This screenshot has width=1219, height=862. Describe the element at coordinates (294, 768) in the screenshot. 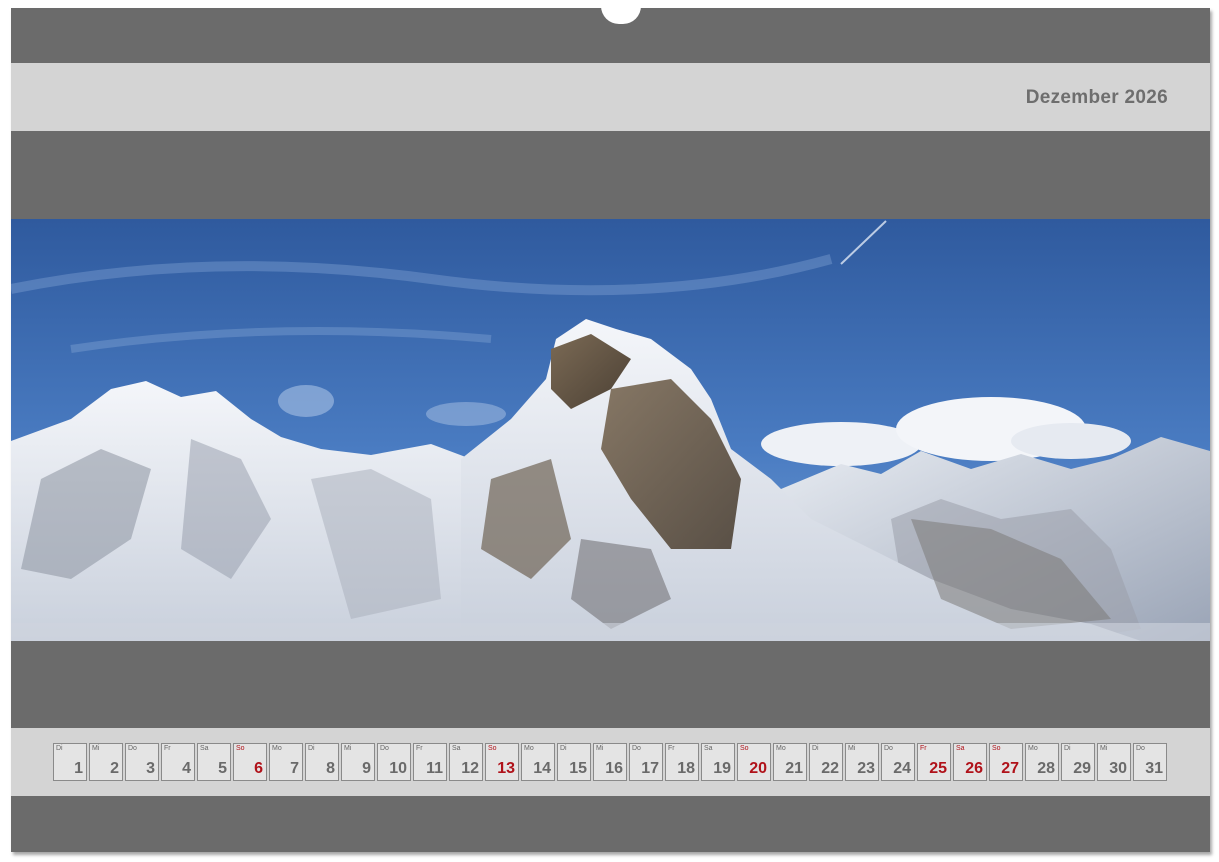

I see `day-number: 7` at that location.